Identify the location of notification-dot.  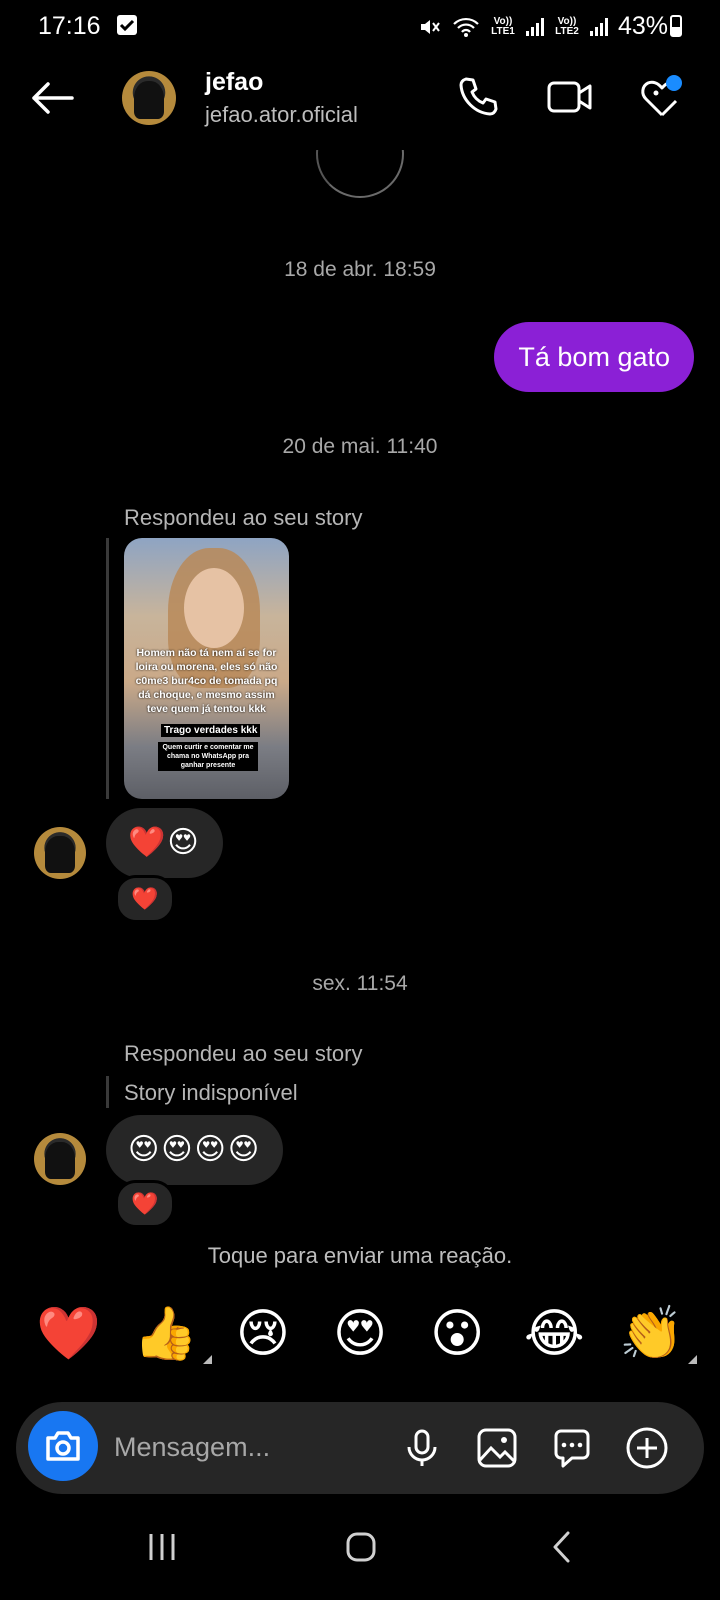
(674, 83).